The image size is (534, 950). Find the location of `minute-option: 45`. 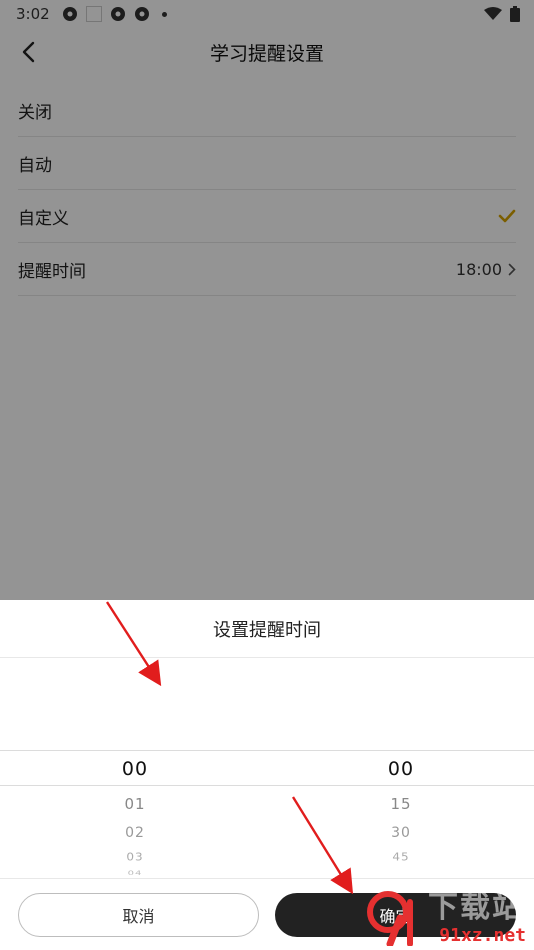

minute-option: 45 is located at coordinates (401, 857).